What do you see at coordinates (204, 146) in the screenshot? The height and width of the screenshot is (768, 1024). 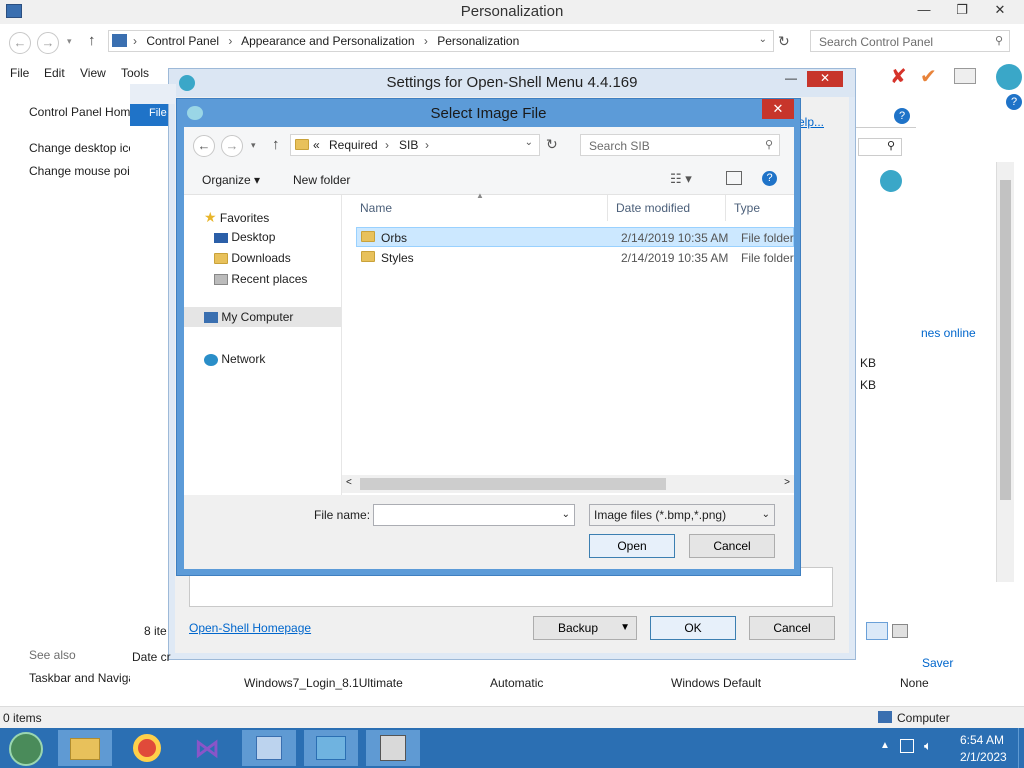 I see `dialog-back-button: ←` at bounding box center [204, 146].